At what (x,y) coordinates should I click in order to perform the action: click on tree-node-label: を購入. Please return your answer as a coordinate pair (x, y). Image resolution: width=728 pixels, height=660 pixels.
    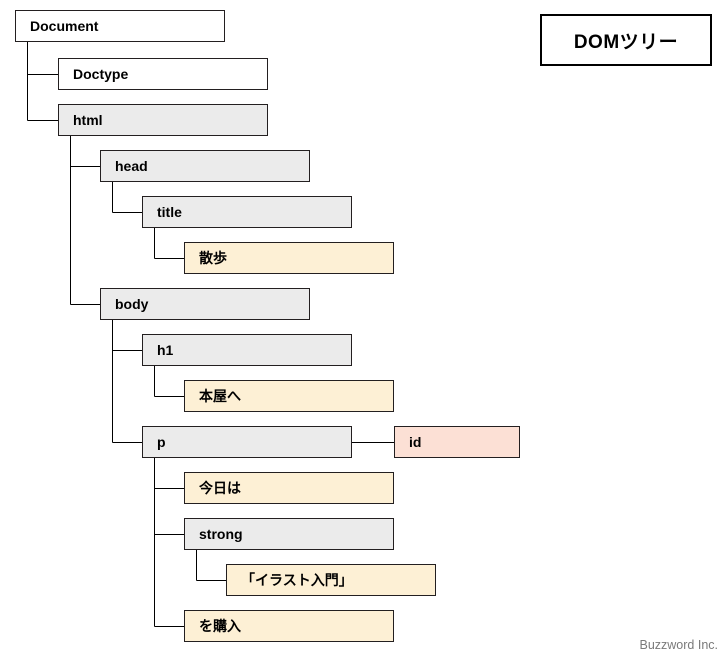
    Looking at the image, I should click on (220, 626).